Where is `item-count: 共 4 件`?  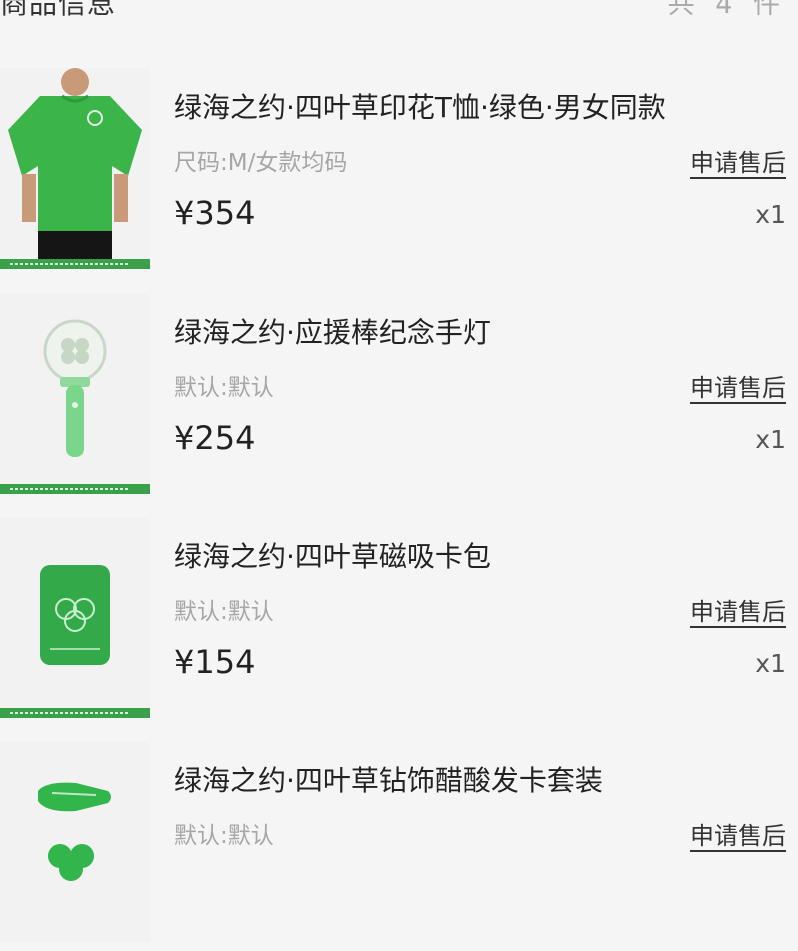 item-count: 共 4 件 is located at coordinates (726, 10).